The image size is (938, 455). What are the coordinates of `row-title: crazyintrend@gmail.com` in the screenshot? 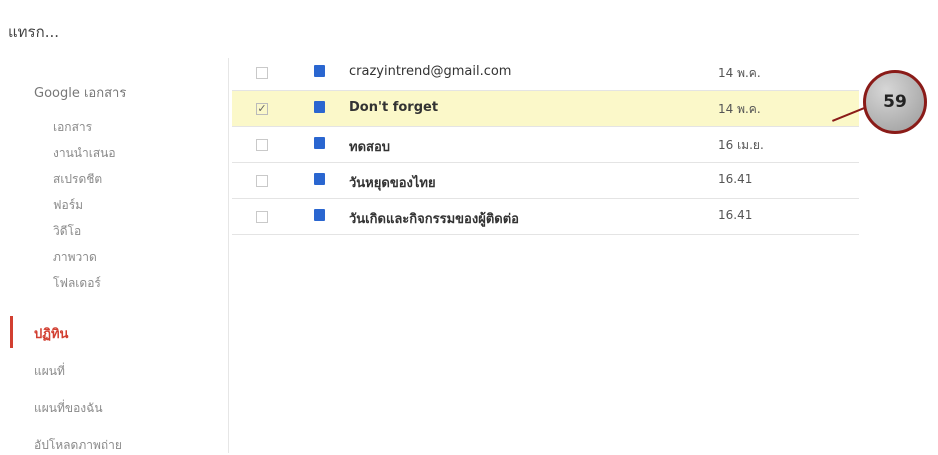 It's located at (430, 71).